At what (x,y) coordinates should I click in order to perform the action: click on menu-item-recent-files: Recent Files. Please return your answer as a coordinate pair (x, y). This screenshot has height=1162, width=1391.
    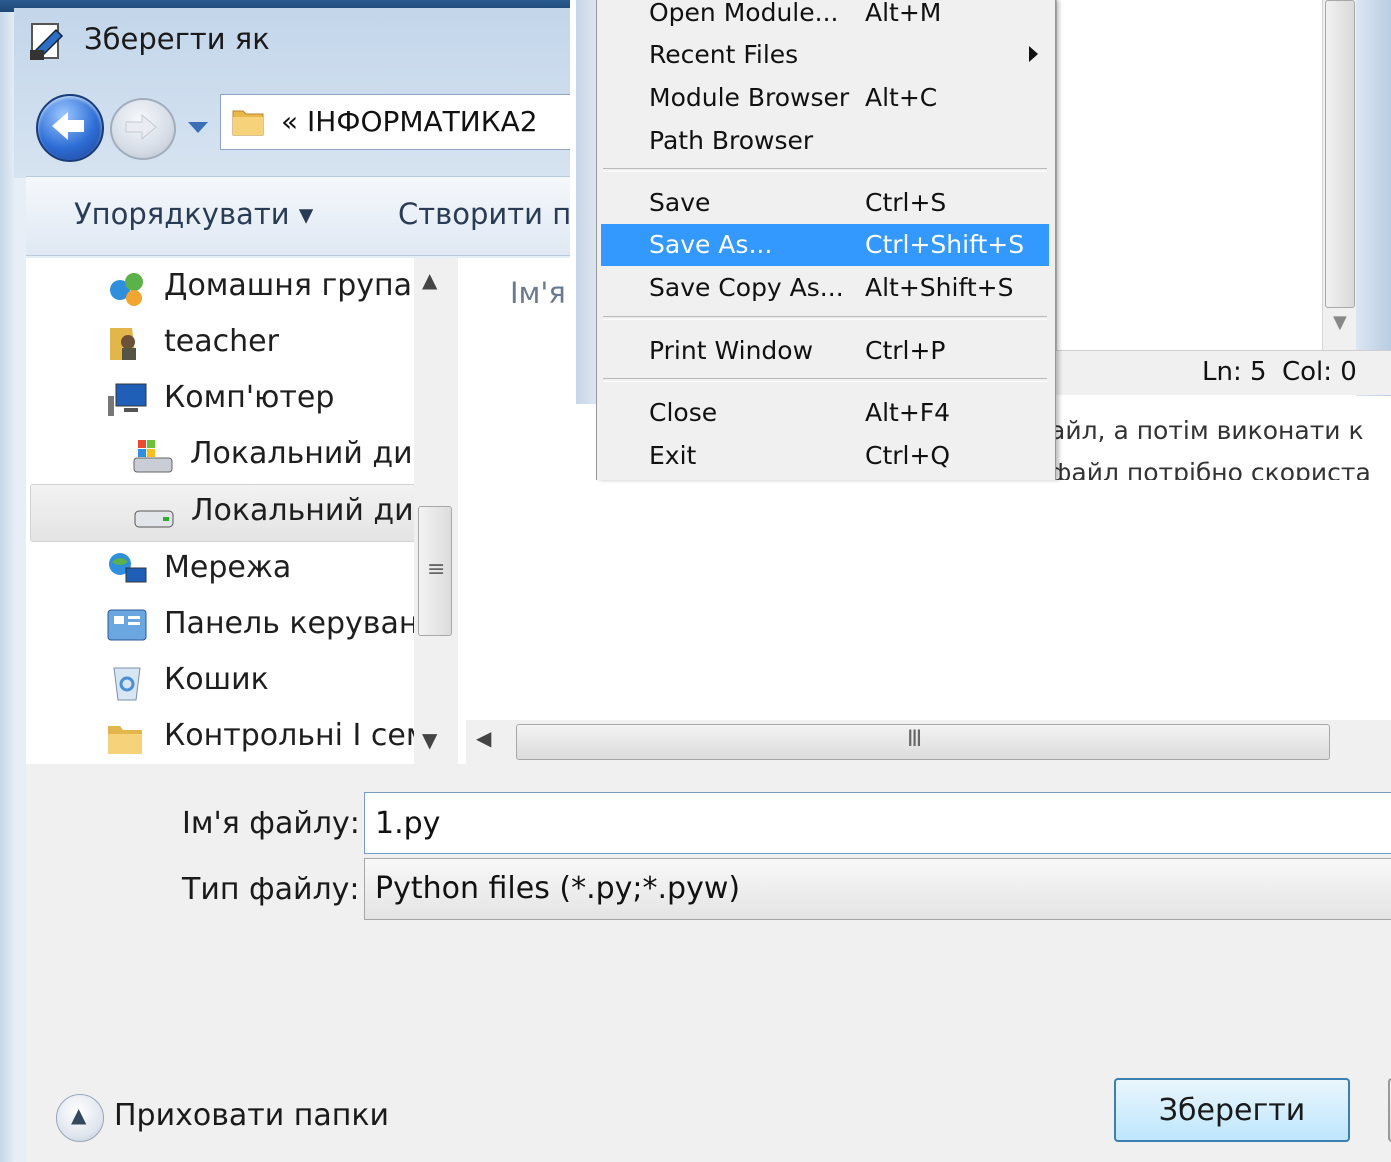
    Looking at the image, I should click on (825, 55).